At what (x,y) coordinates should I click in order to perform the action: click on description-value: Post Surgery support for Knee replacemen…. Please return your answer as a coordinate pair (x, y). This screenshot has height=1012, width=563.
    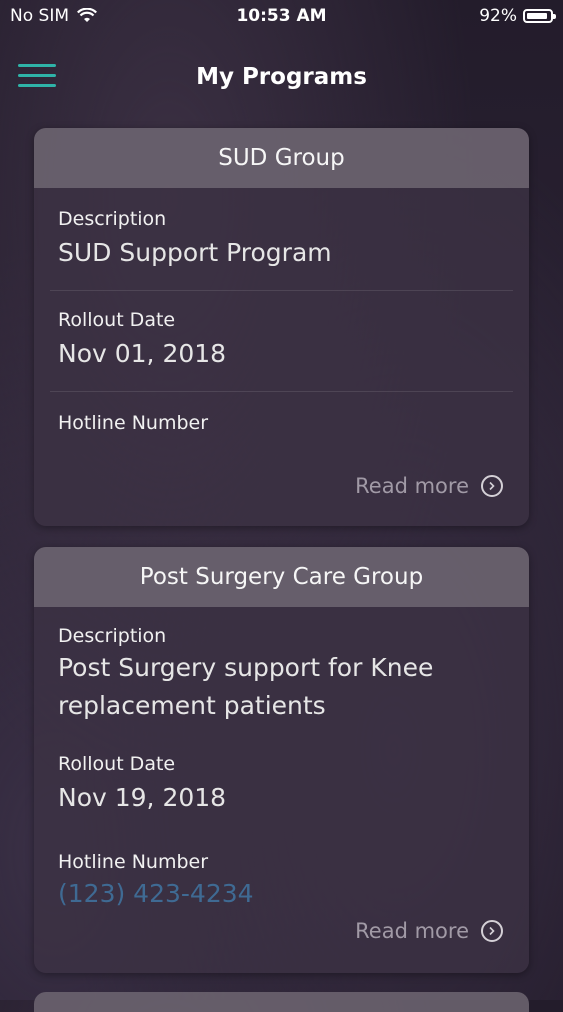
    Looking at the image, I should click on (246, 686).